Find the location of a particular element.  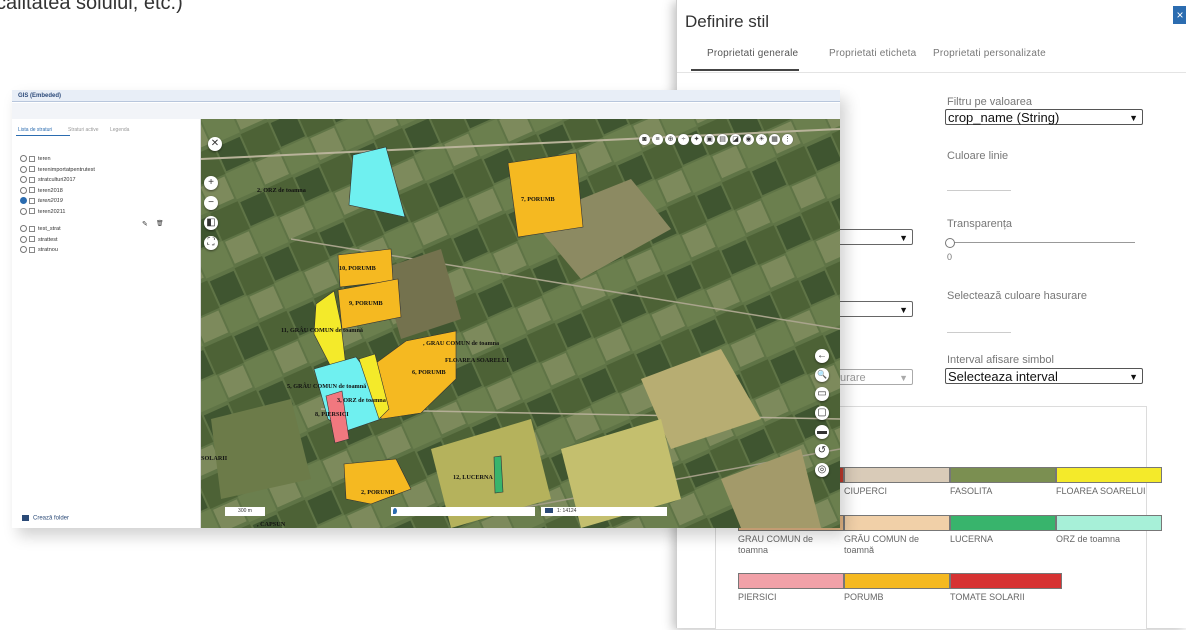

create-folder-button: Crează folder is located at coordinates (45, 518).